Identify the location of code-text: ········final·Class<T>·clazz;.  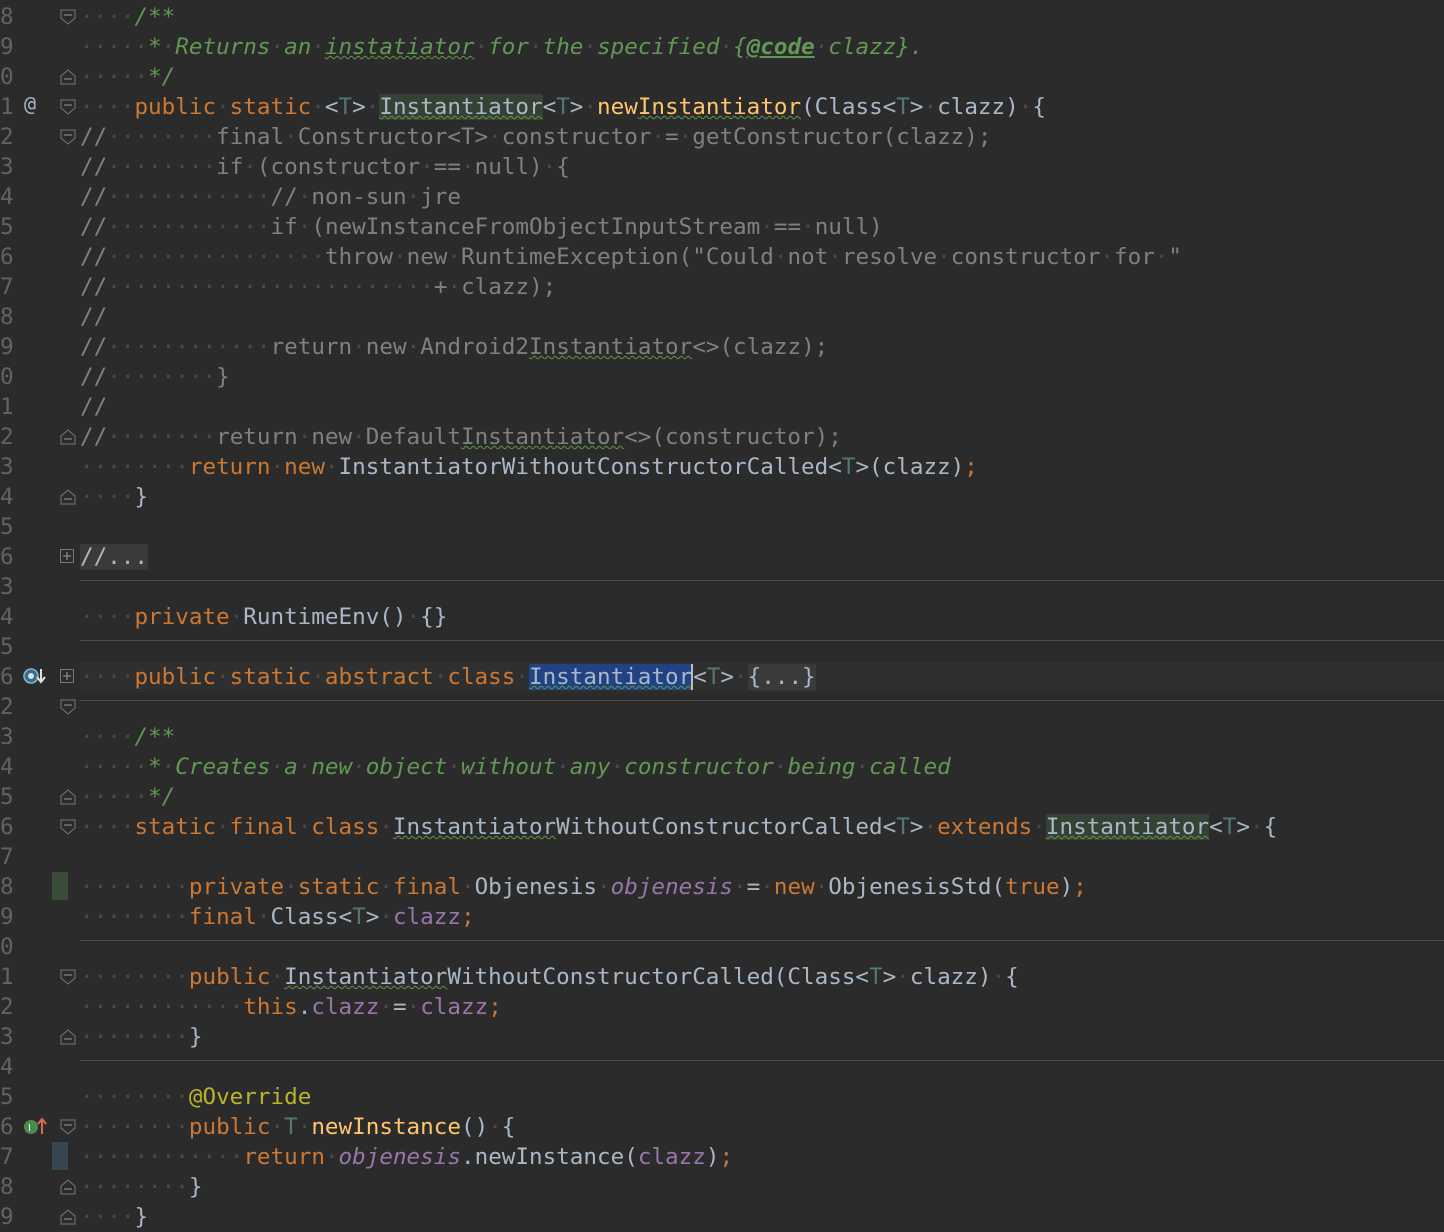
(277, 917).